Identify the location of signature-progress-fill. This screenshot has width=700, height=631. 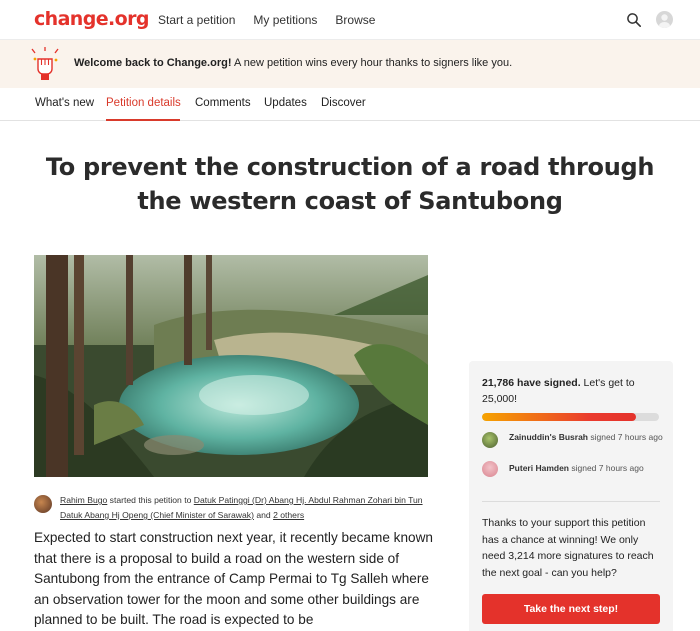
(559, 417).